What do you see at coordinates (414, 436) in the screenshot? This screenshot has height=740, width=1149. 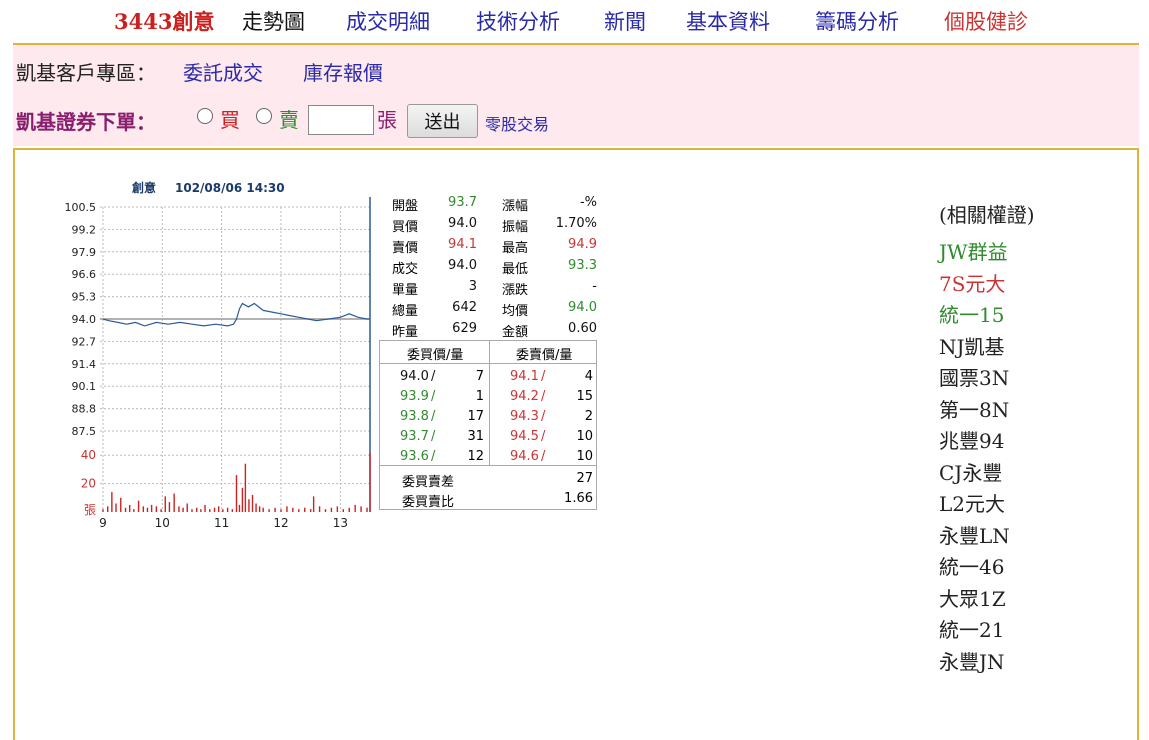 I see `bid-price: 93.7` at bounding box center [414, 436].